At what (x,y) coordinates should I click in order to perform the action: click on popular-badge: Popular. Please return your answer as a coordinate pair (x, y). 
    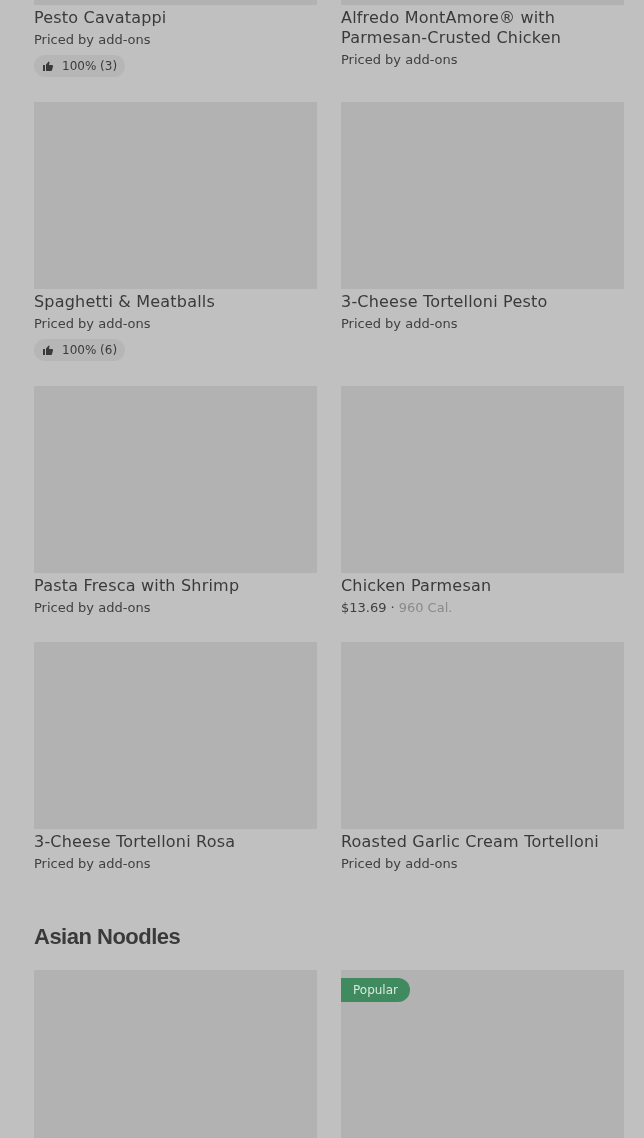
    Looking at the image, I should click on (375, 990).